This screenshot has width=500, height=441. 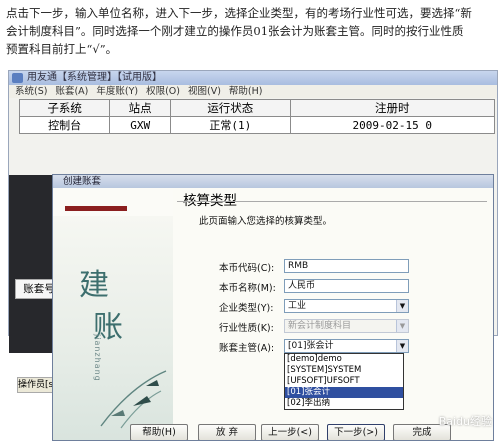 I want to click on dialog-left-panel: 建 账 jianzhang, so click(x=113, y=314).